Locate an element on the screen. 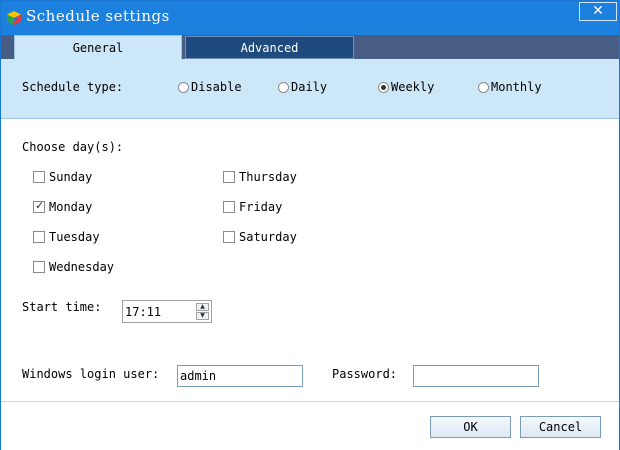 This screenshot has width=620, height=450. login-user-input: admin is located at coordinates (240, 376).